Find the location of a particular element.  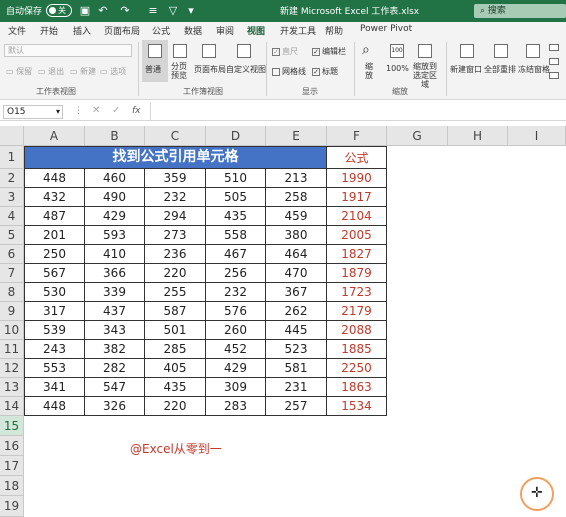

table-cell: 487 is located at coordinates (54, 216).